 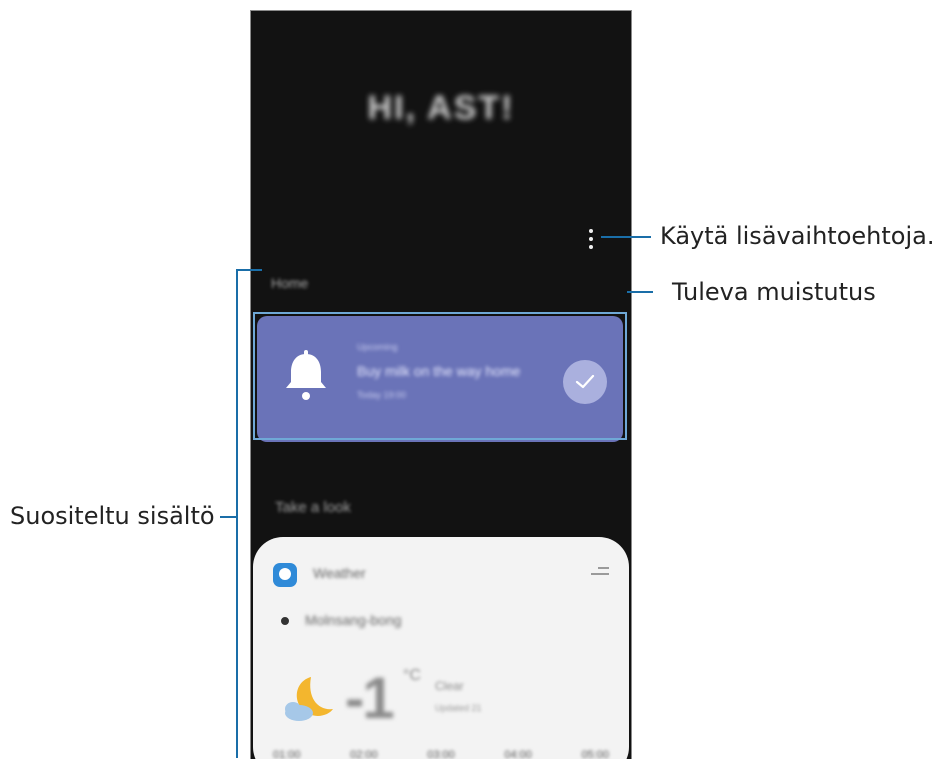 I want to click on reminder-label: Upcoming, so click(x=377, y=347).